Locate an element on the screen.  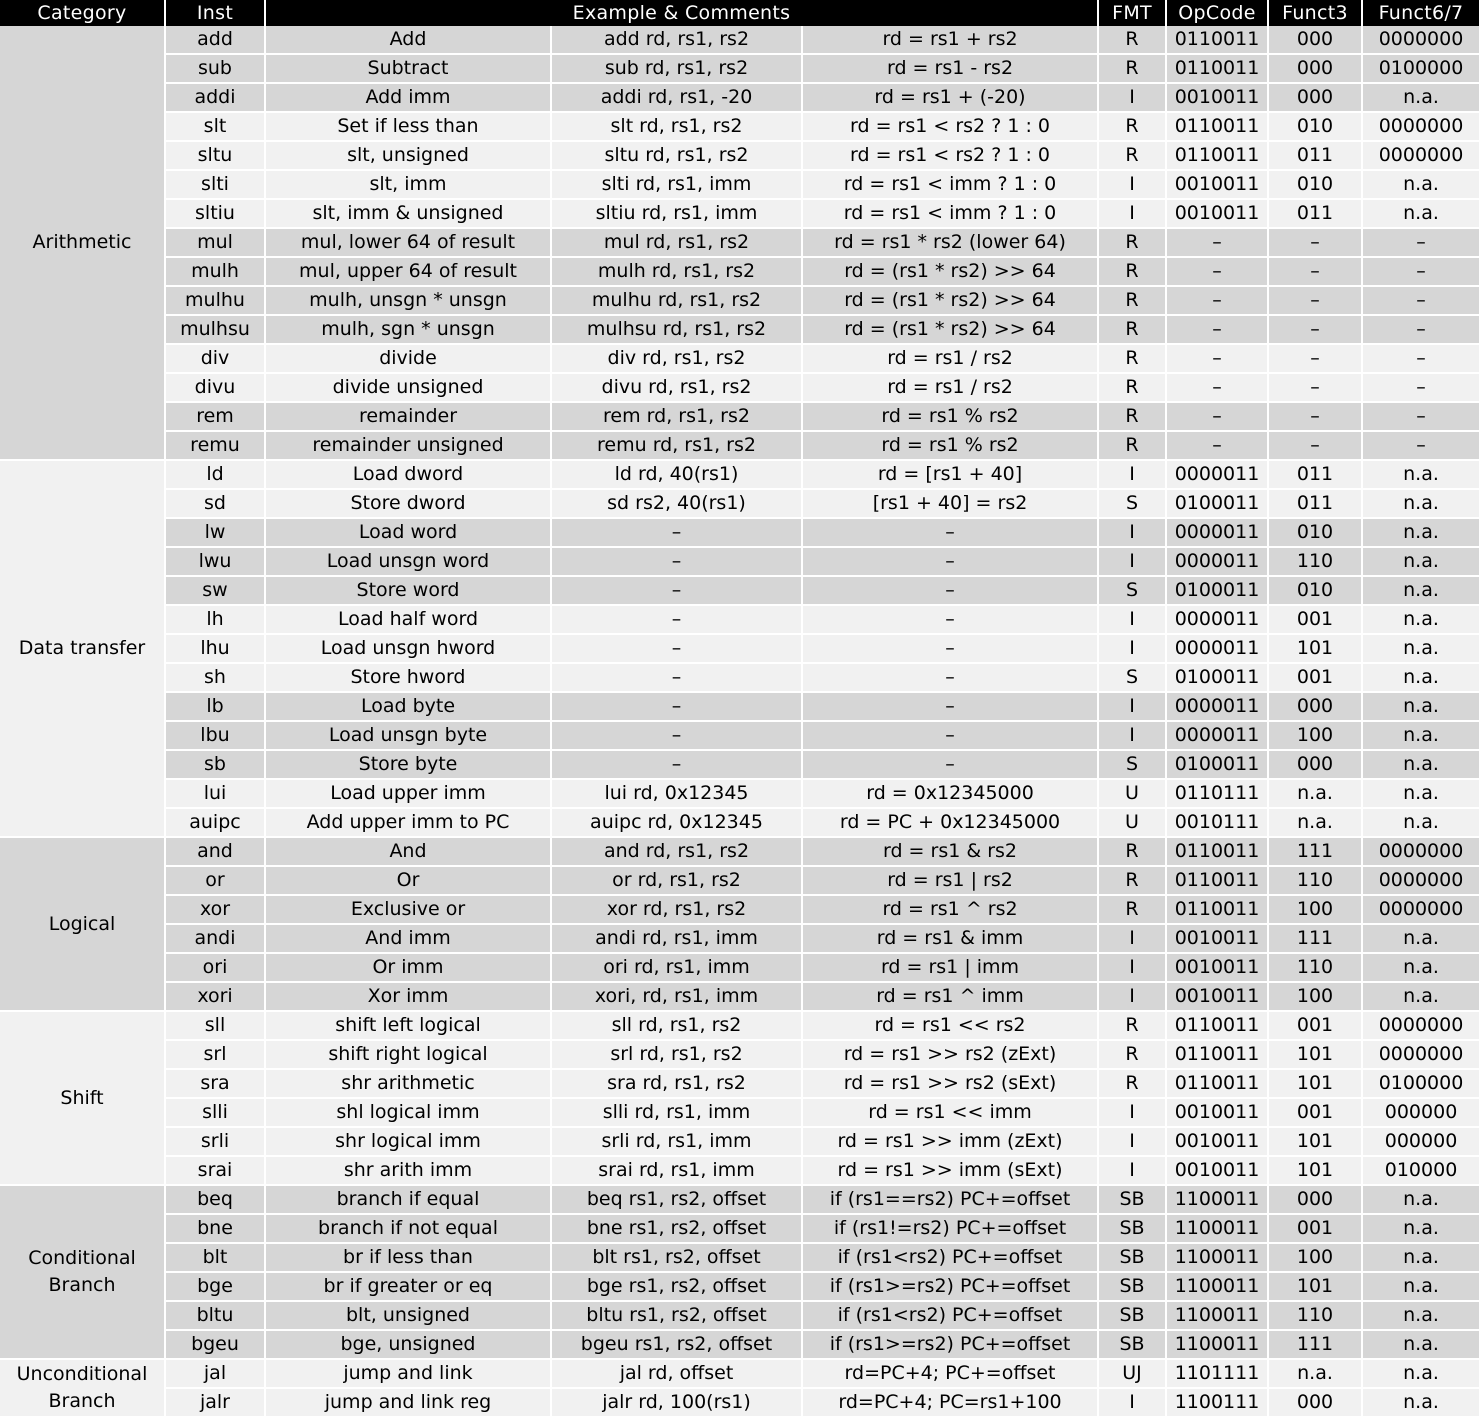
cell-example: sub rd, rs1, rs2 is located at coordinates (677, 69).